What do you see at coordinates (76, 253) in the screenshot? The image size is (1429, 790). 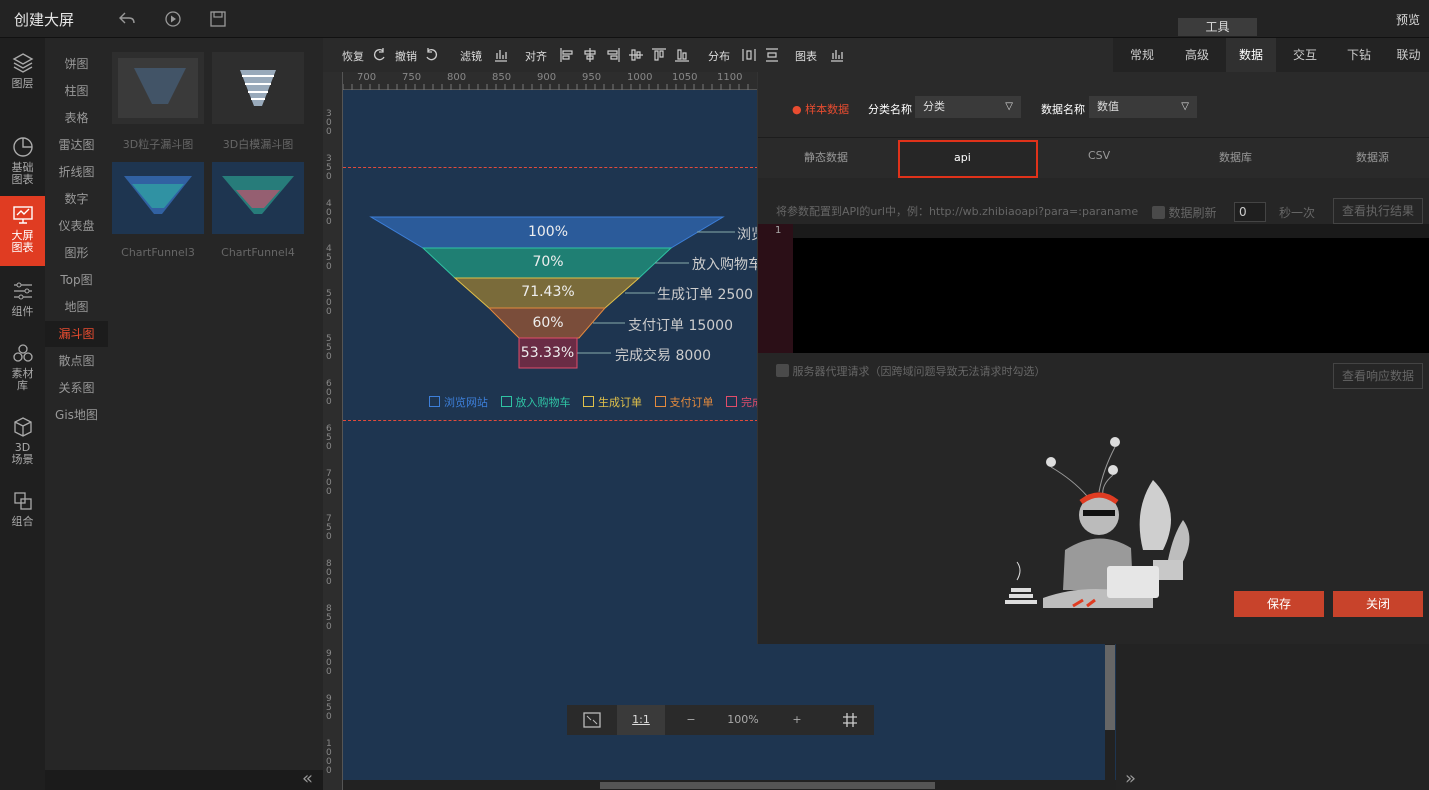 I see `category-item: 图形` at bounding box center [76, 253].